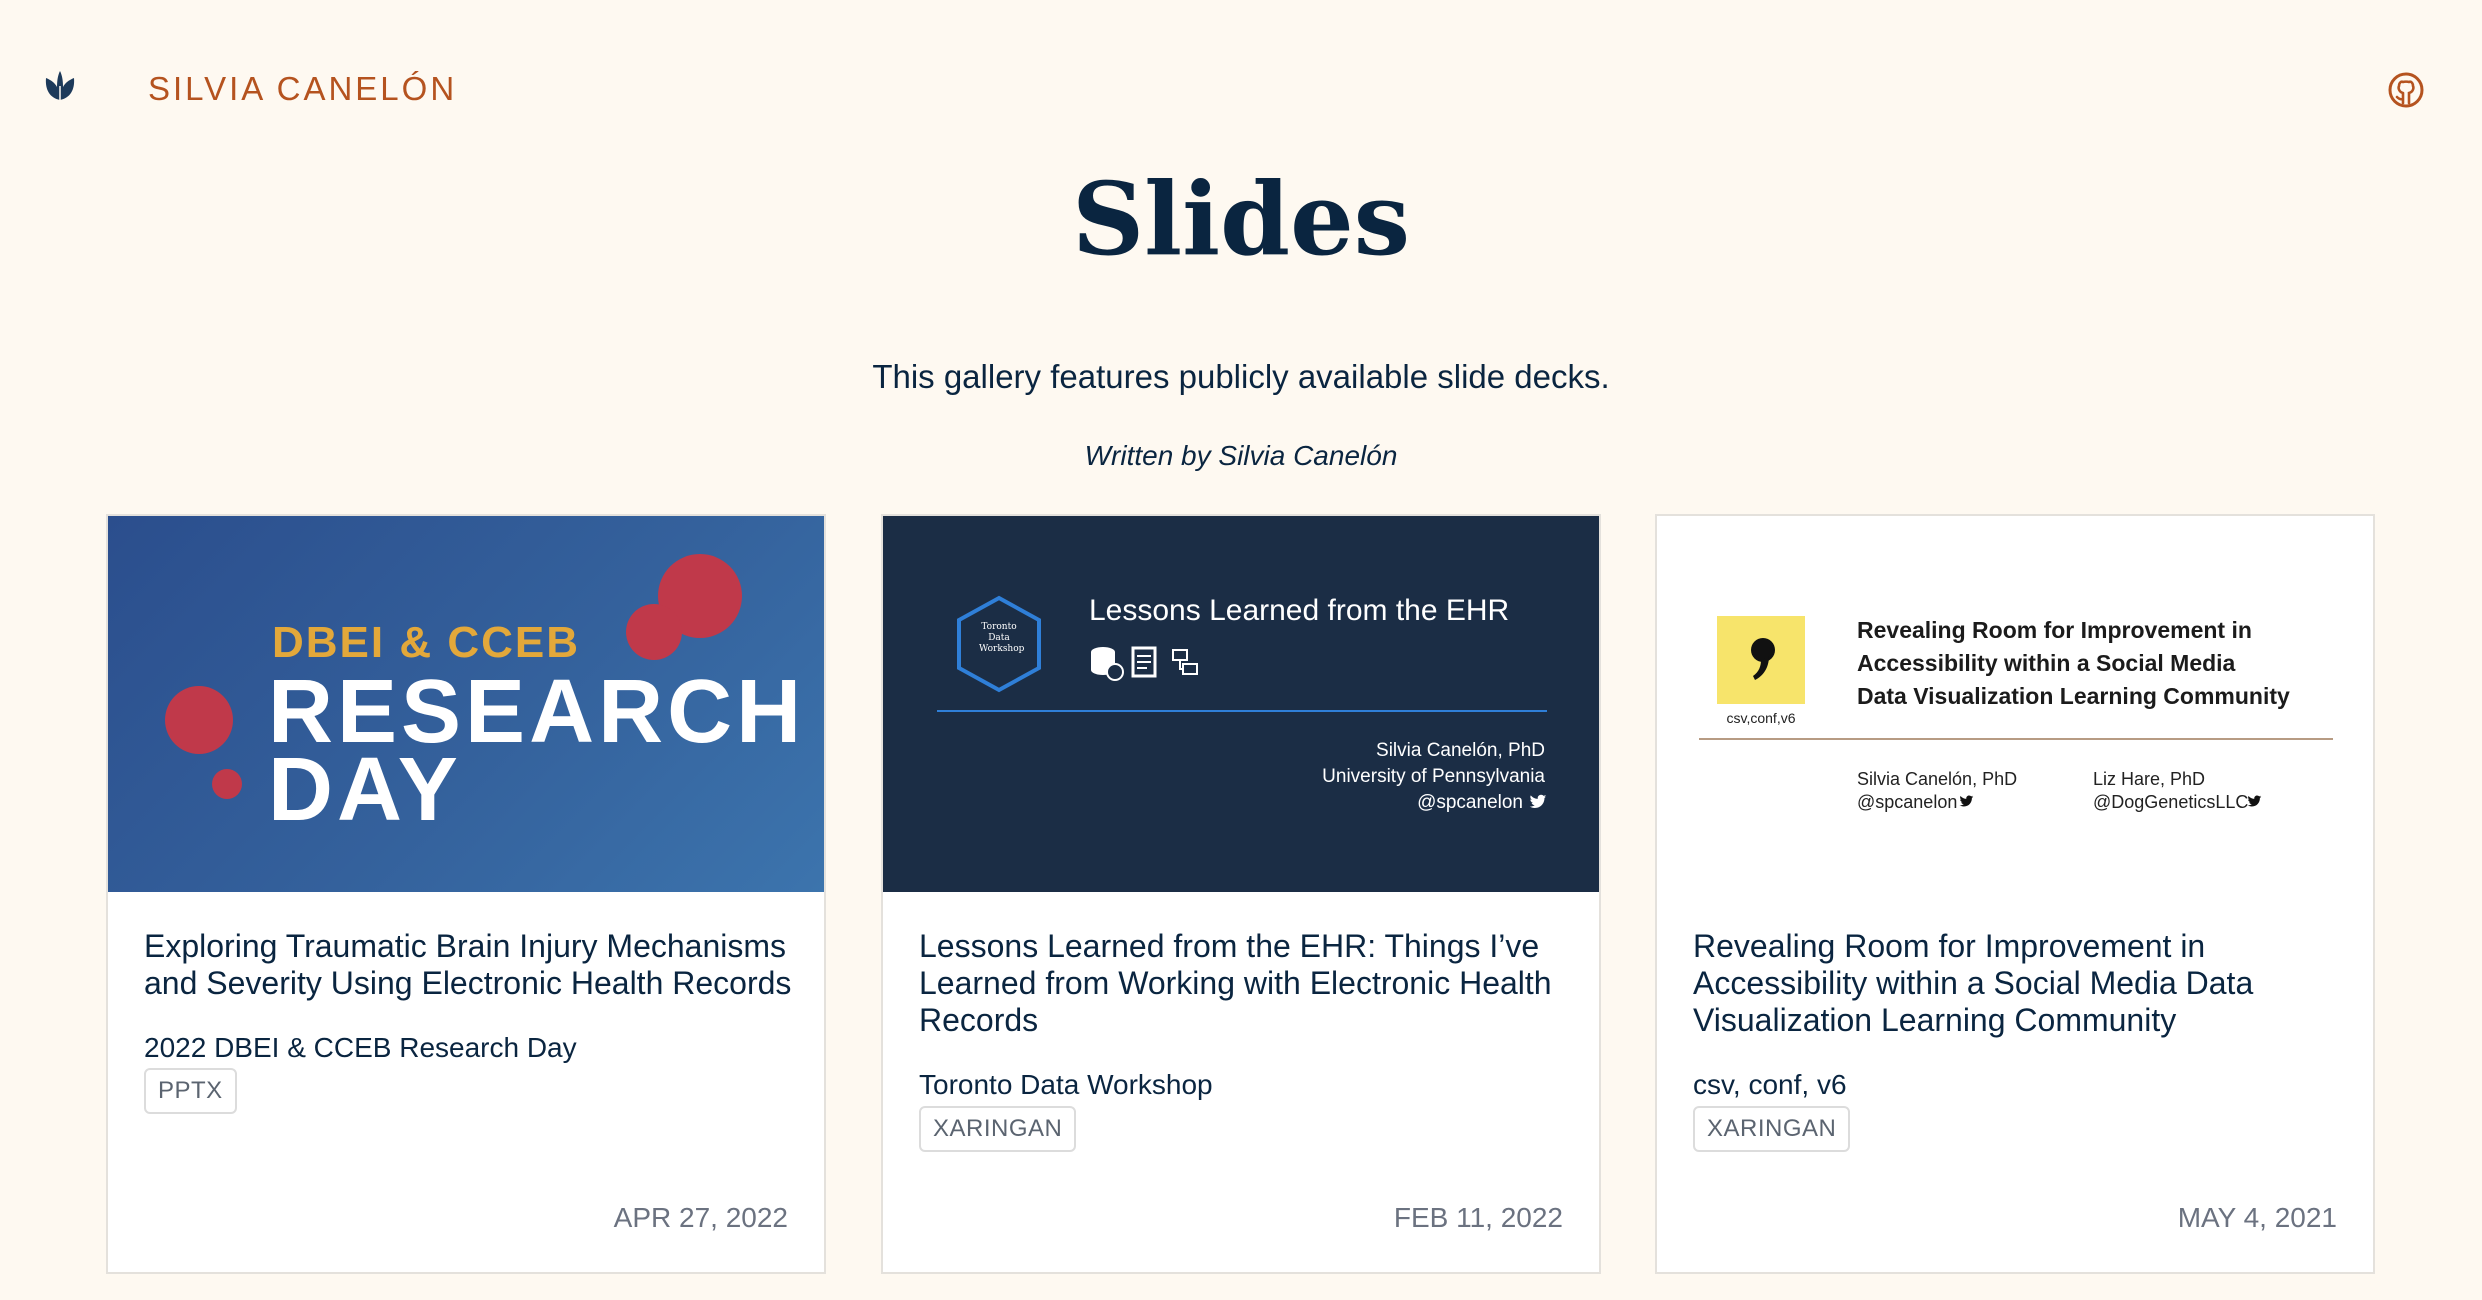 This screenshot has width=2482, height=1300. Describe the element at coordinates (466, 704) in the screenshot. I see `slide-thumbnail: DBEI & CCEB RESEARCH DAY` at that location.